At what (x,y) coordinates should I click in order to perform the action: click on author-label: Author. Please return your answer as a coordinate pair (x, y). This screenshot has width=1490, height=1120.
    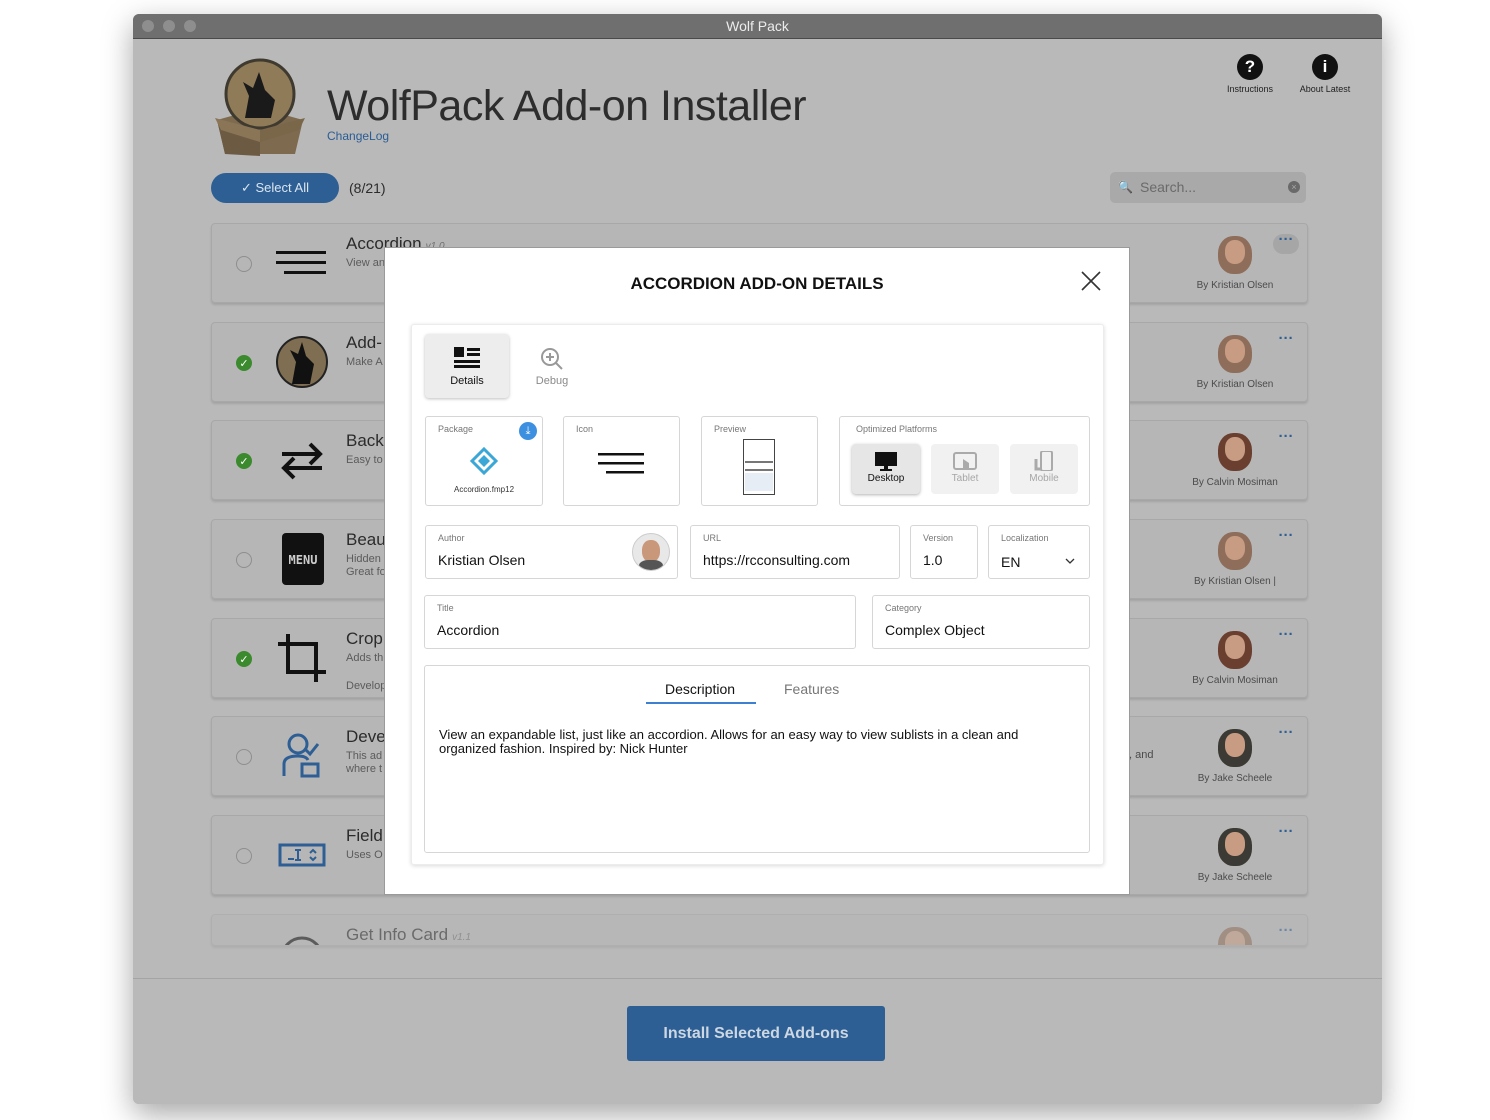
    Looking at the image, I should click on (451, 538).